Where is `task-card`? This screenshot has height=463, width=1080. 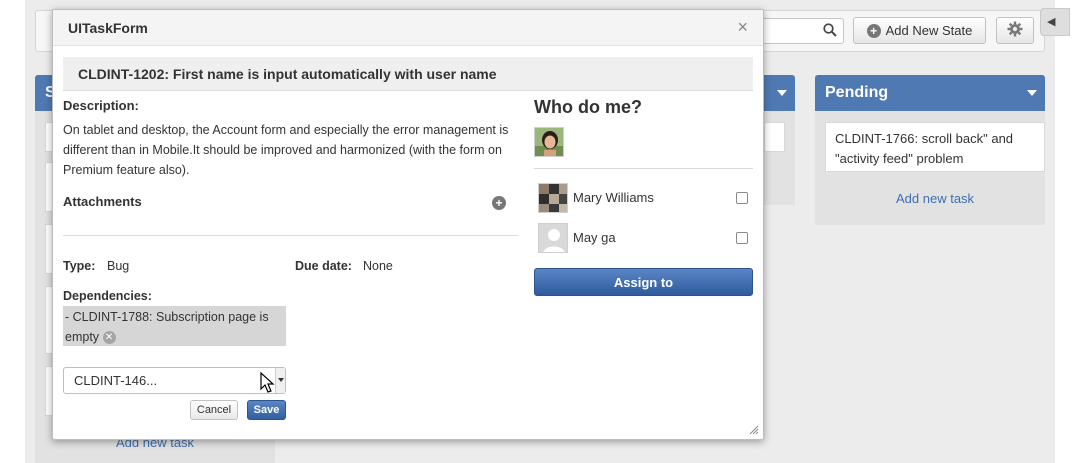 task-card is located at coordinates (774, 137).